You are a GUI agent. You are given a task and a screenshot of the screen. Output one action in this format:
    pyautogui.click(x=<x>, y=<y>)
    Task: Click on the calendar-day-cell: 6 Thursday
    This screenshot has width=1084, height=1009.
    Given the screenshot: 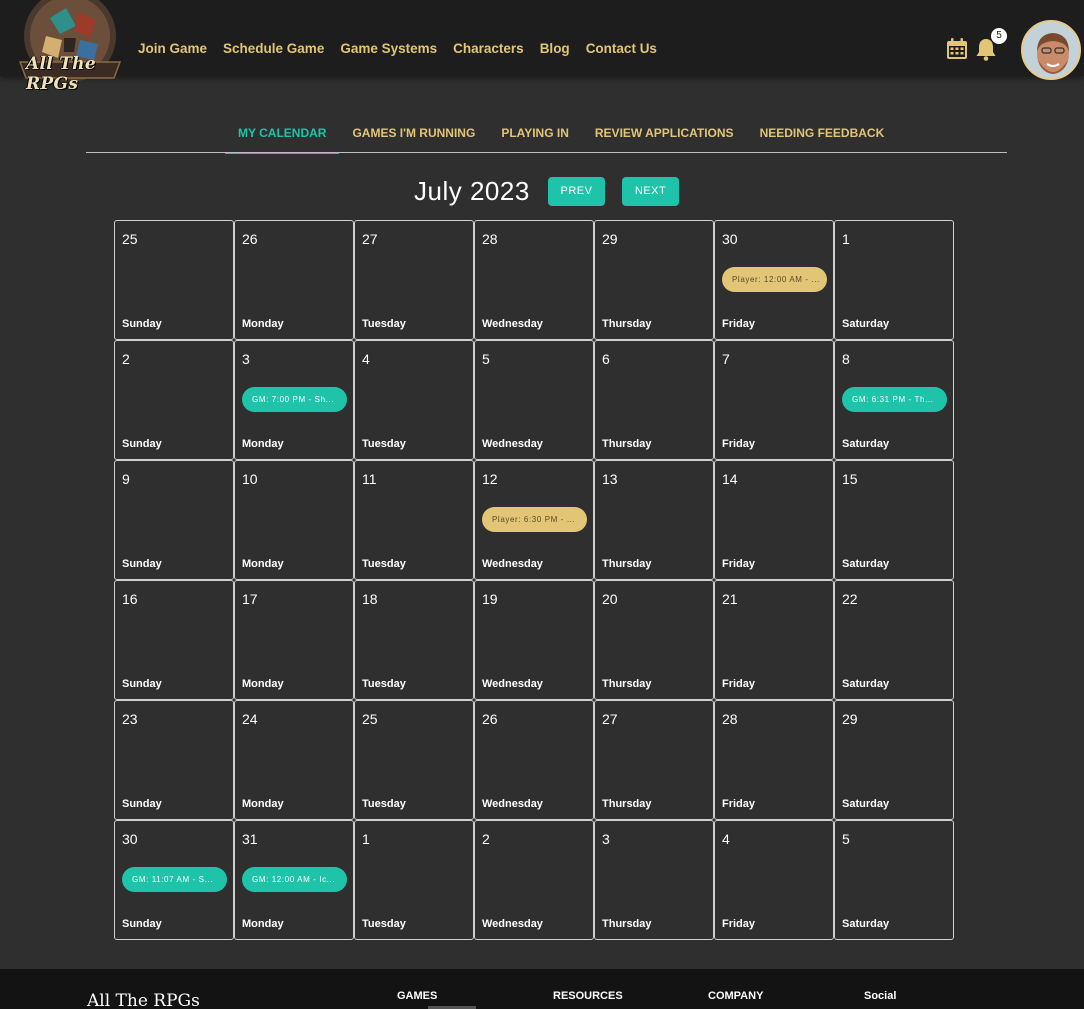 What is the action you would take?
    pyautogui.click(x=654, y=400)
    